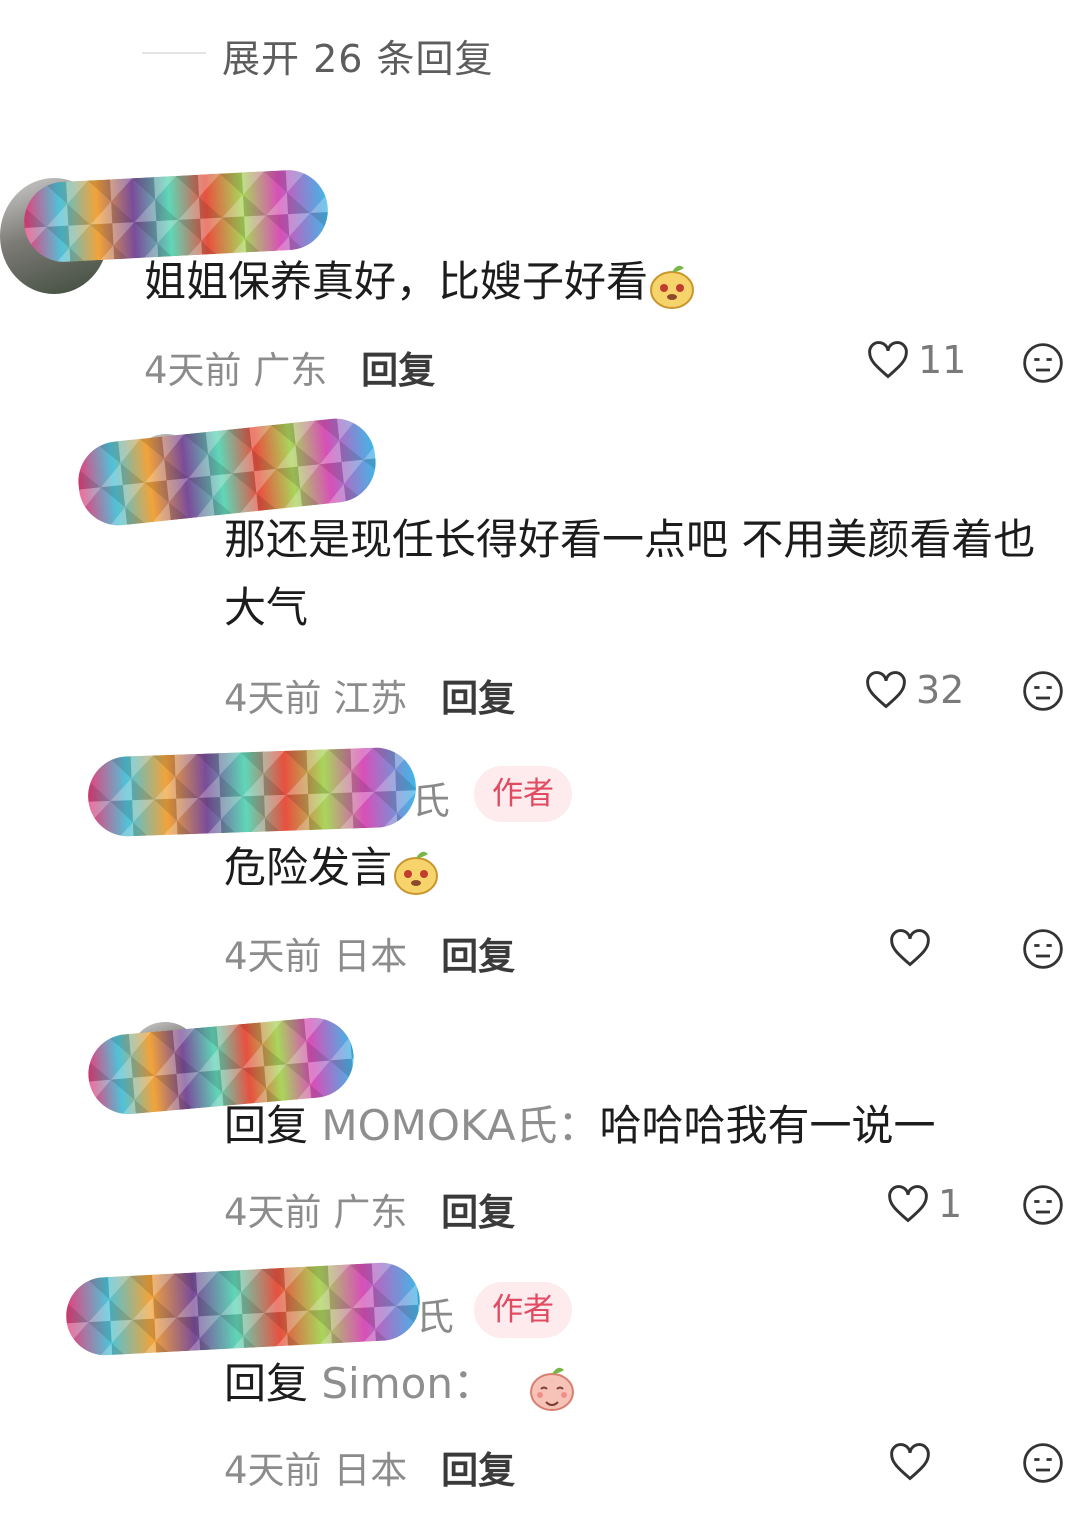 This screenshot has width=1080, height=1525. Describe the element at coordinates (408, 1383) in the screenshot. I see `mention-link: Simon：` at that location.